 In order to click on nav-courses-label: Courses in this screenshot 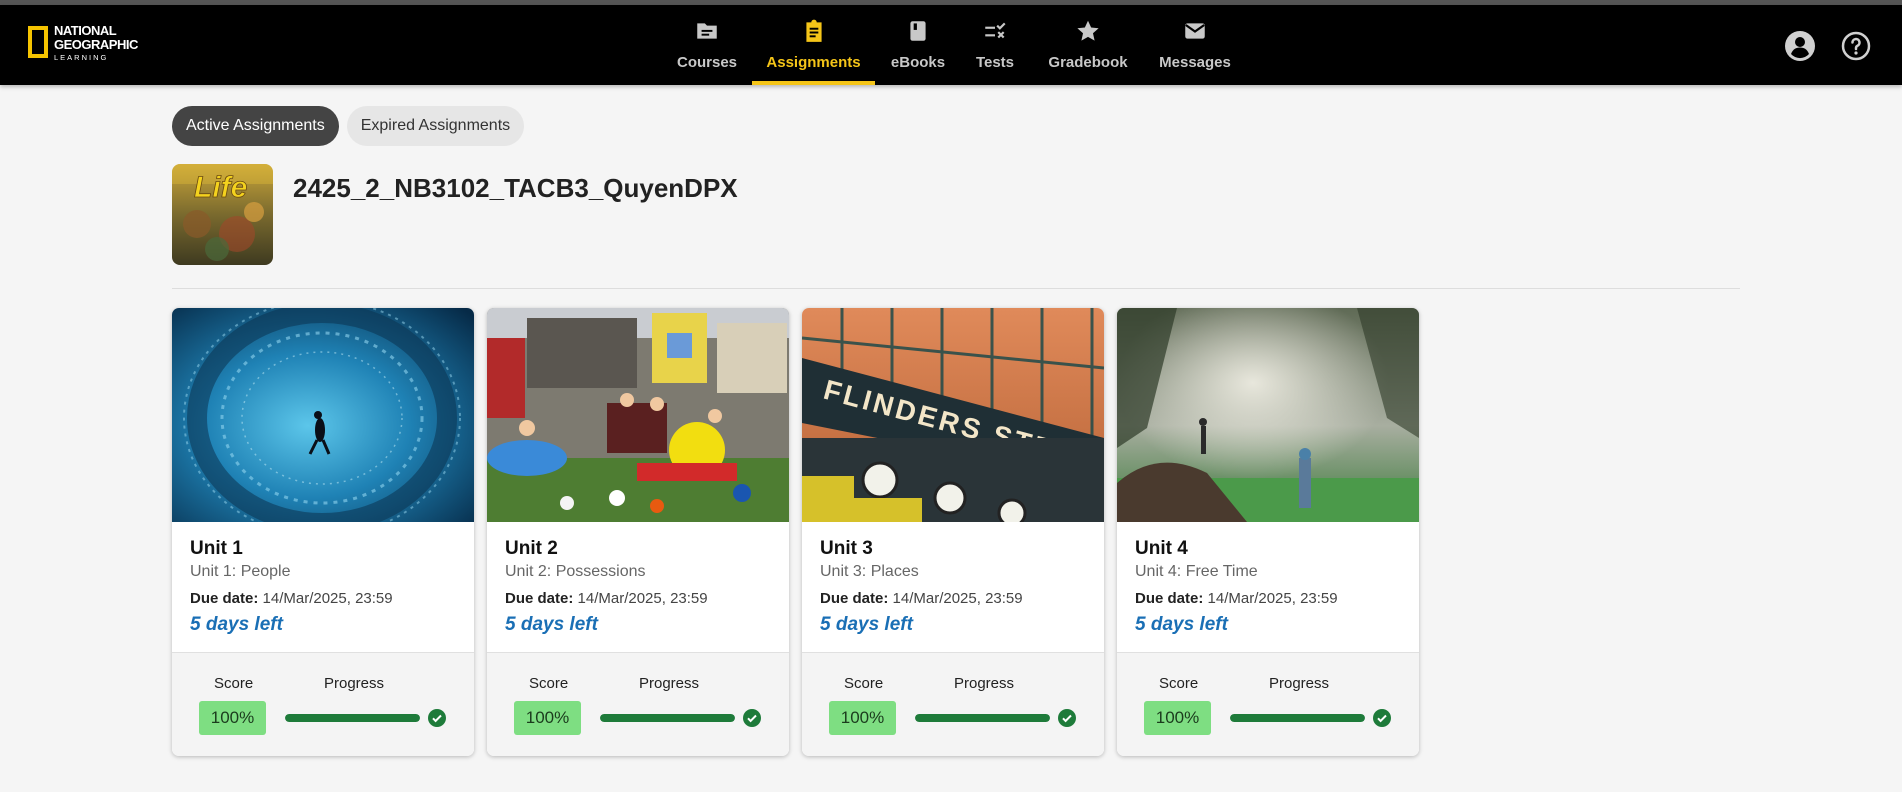, I will do `click(707, 62)`.